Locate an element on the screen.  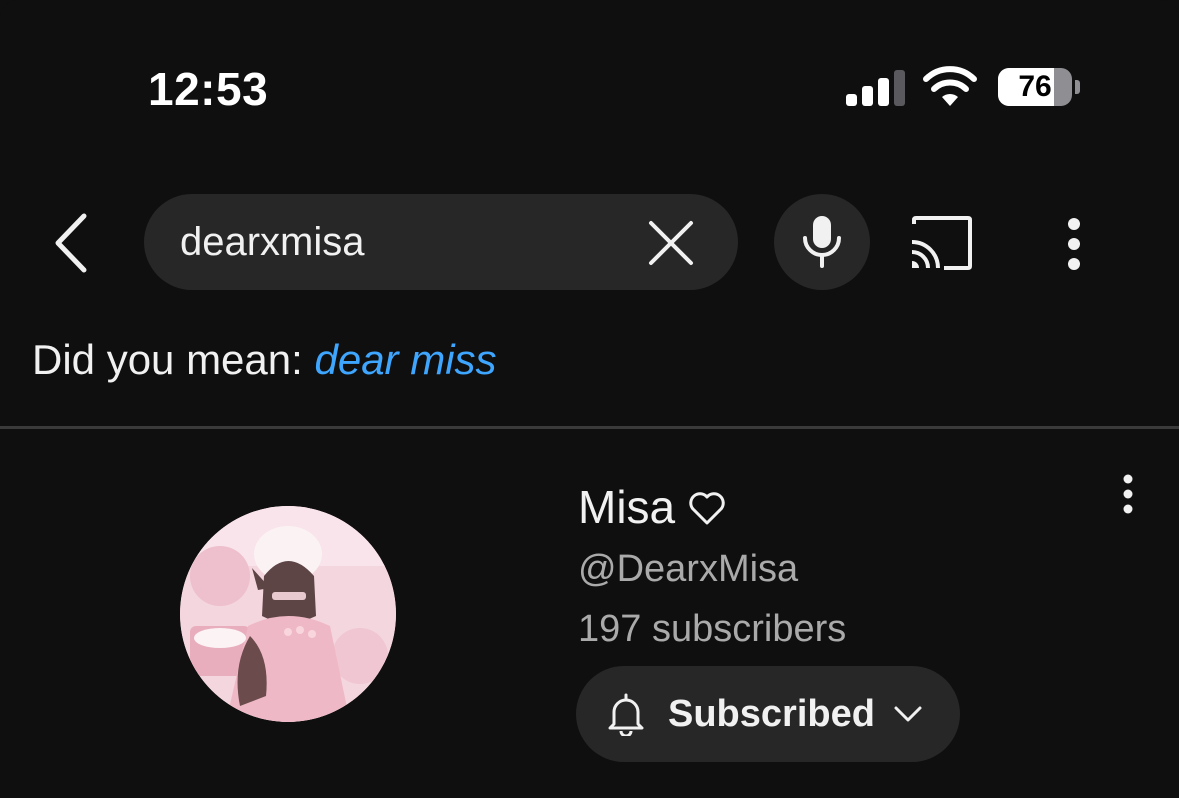
channel-handle: @DearxMisa is located at coordinates (688, 569).